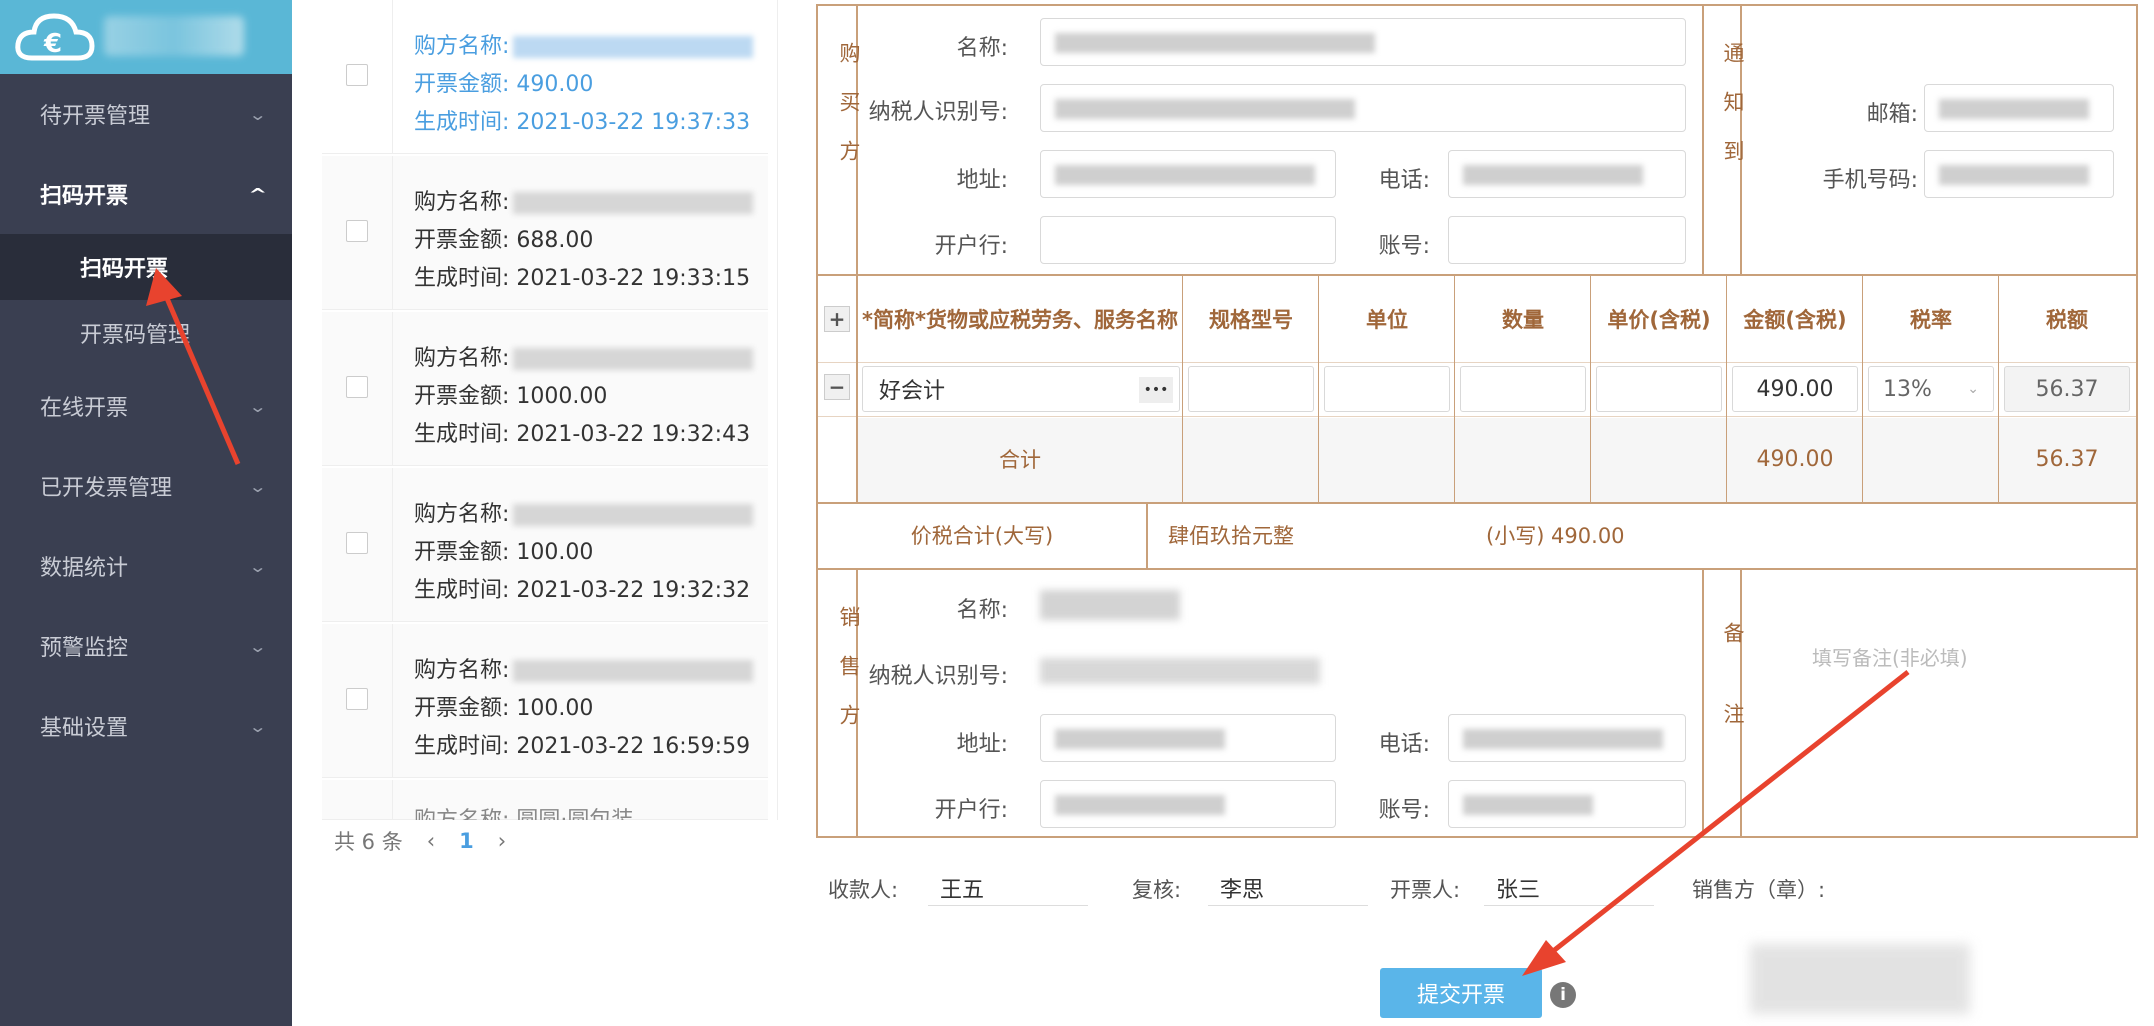 The image size is (2154, 1026). Describe the element at coordinates (1931, 389) in the screenshot. I see `tax-rate-select: 13% ⌄` at that location.